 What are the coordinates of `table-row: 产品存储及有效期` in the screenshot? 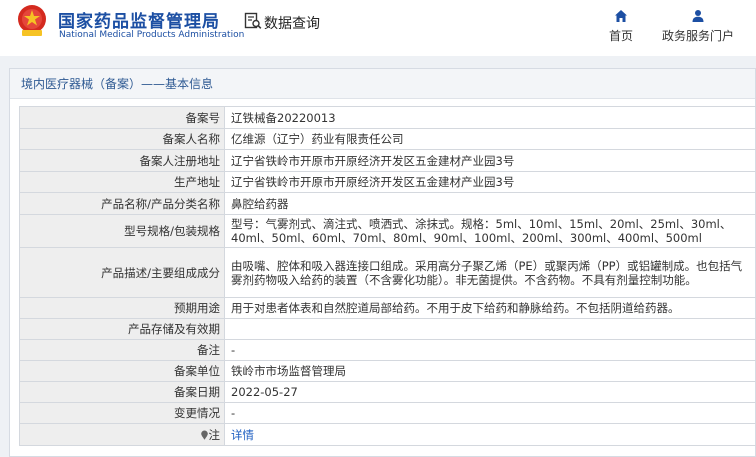 It's located at (387, 329).